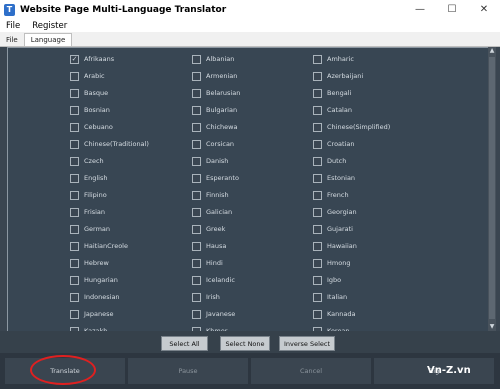  Describe the element at coordinates (216, 93) in the screenshot. I see `language-option: Belarusian` at that location.